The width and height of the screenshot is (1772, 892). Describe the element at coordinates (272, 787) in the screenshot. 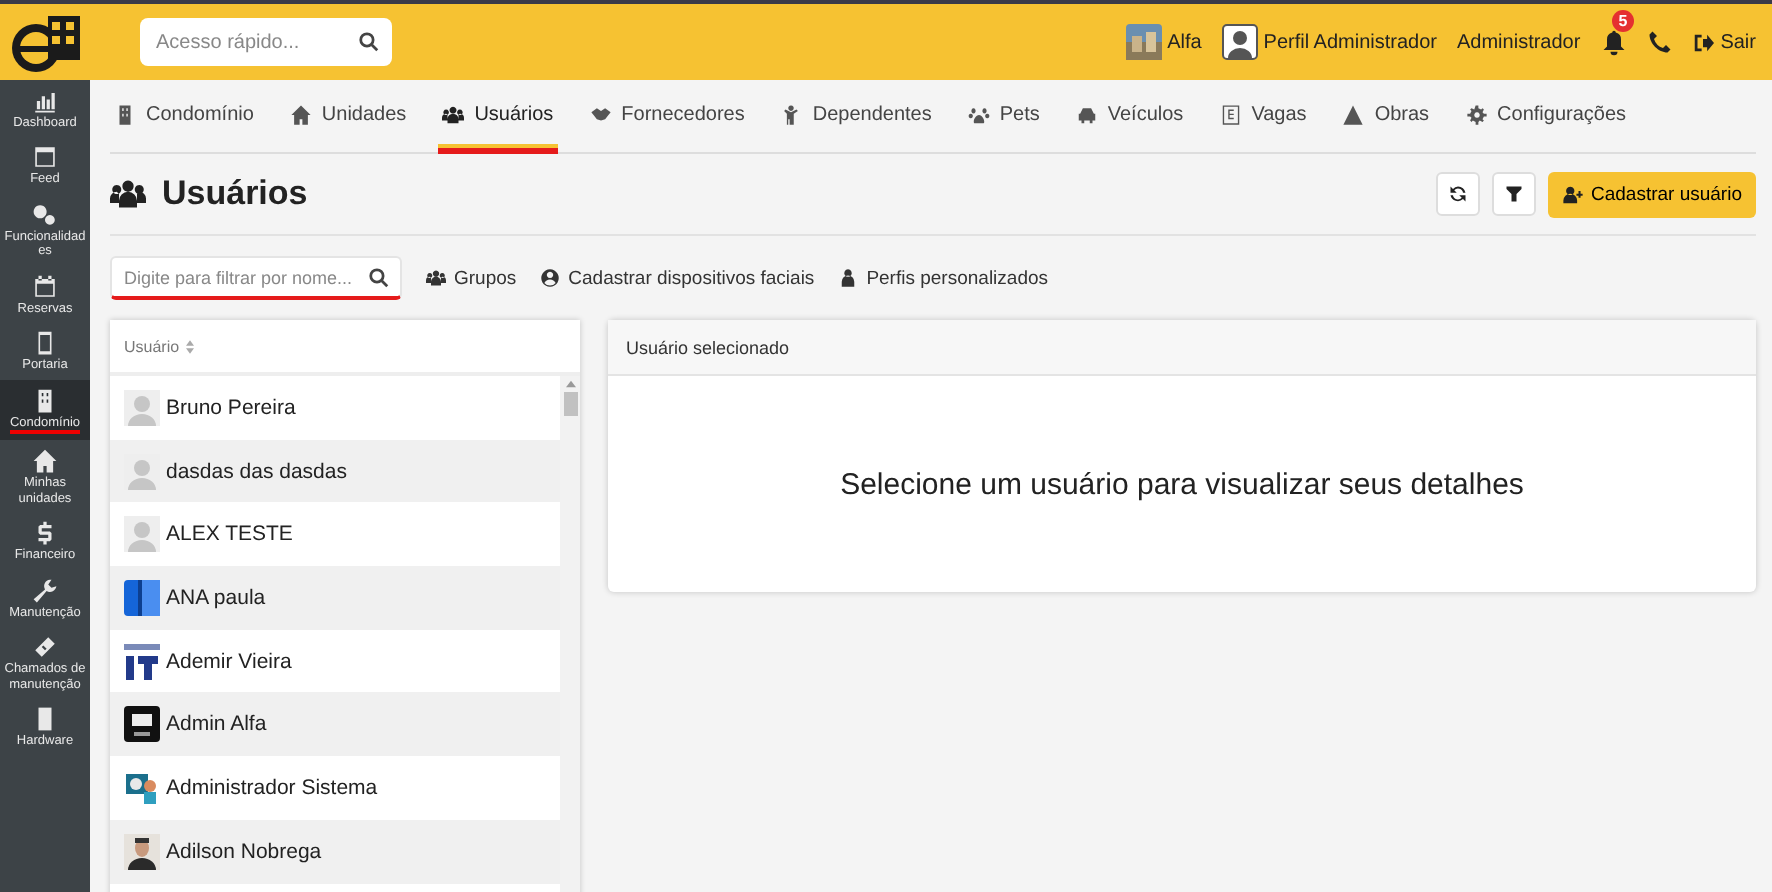

I see `user-name: Administrador Sistema` at that location.